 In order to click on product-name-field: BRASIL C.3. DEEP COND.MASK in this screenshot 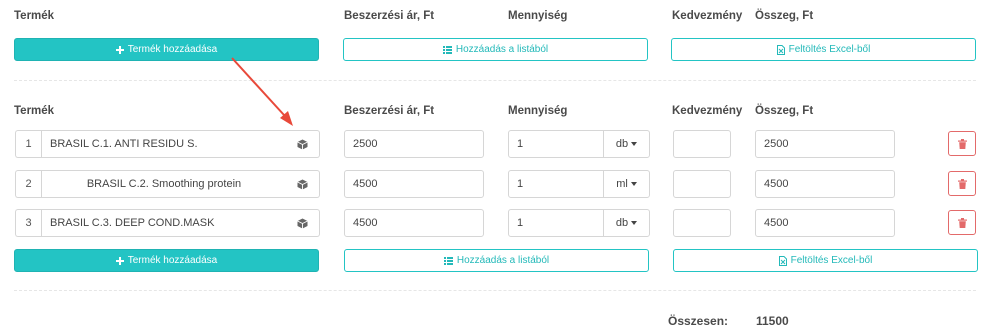, I will do `click(164, 223)`.